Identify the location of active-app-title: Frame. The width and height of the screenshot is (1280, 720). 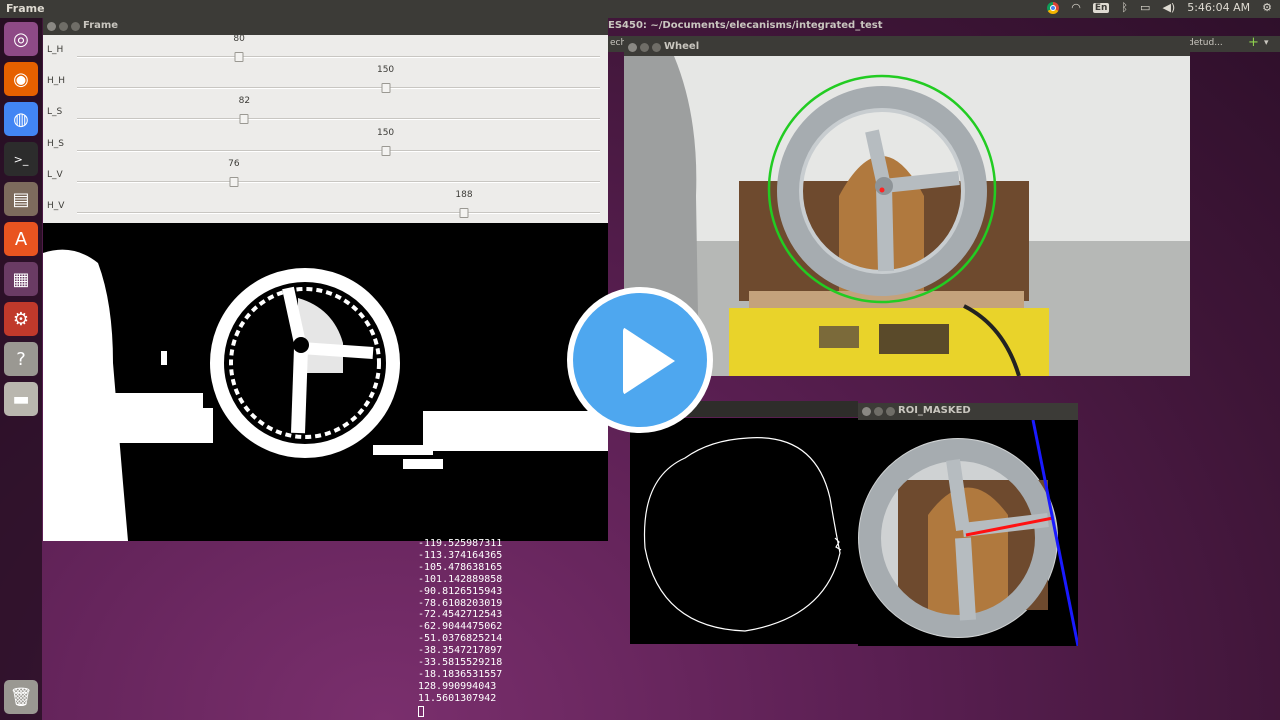
(25, 8).